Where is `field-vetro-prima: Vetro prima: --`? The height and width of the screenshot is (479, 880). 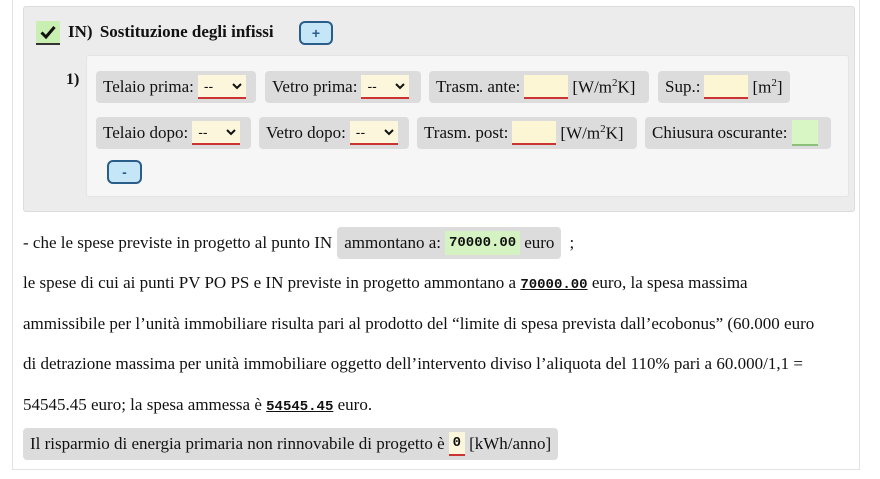 field-vetro-prima: Vetro prima: -- is located at coordinates (343, 87).